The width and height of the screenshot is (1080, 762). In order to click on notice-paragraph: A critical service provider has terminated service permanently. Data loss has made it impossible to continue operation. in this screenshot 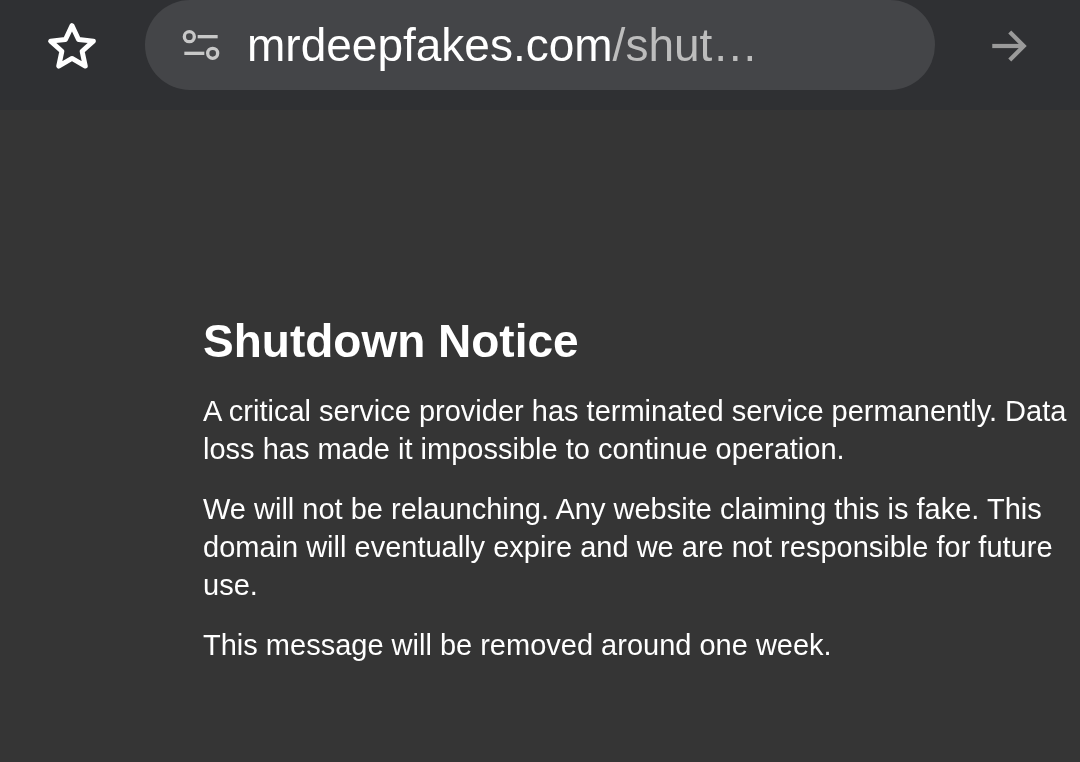, I will do `click(635, 430)`.